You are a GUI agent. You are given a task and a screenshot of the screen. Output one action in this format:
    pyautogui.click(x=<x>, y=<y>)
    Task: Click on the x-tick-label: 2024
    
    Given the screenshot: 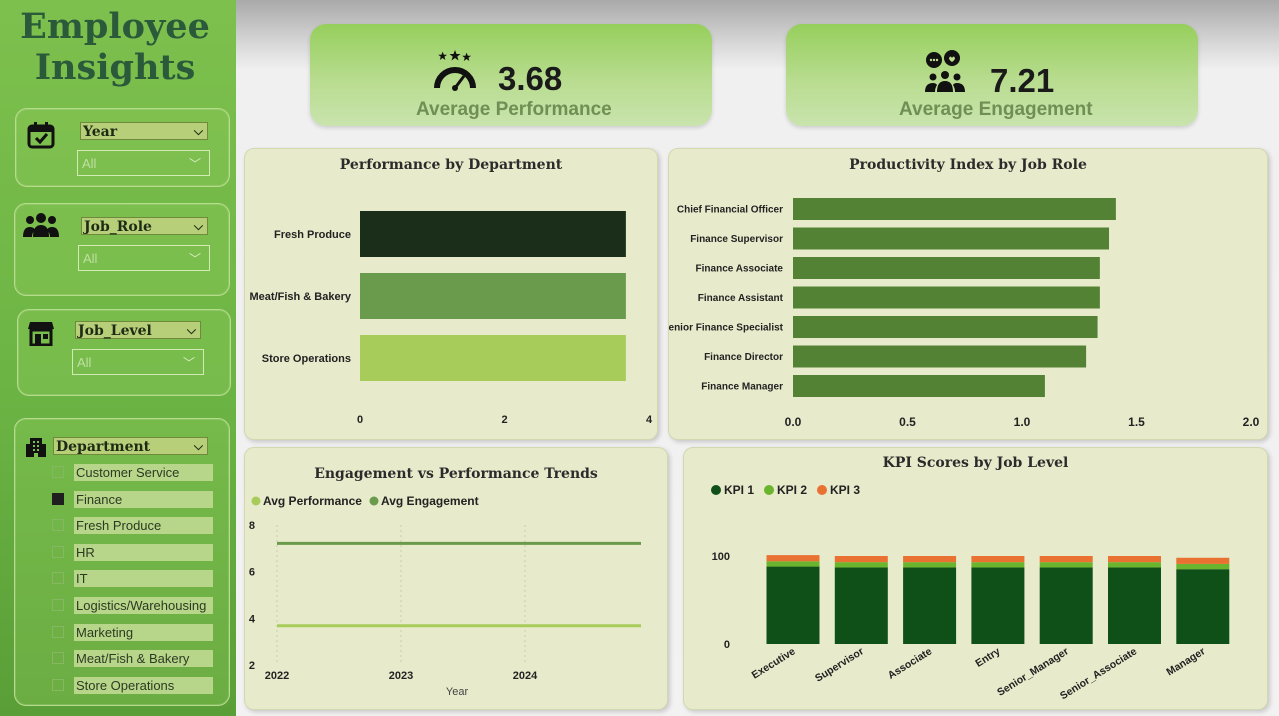 What is the action you would take?
    pyautogui.click(x=525, y=676)
    